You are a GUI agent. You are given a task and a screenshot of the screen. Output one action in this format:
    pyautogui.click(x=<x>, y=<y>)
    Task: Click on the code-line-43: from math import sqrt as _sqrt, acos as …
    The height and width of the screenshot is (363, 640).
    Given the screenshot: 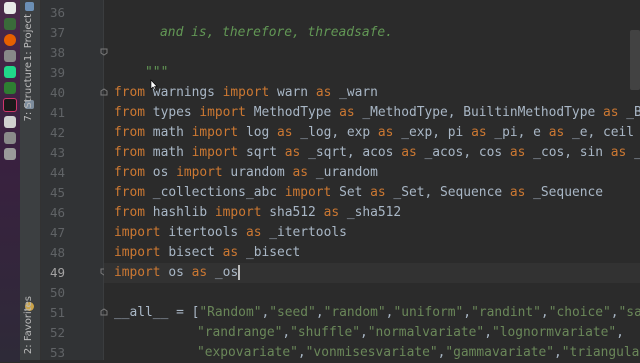 What is the action you would take?
    pyautogui.click(x=377, y=153)
    